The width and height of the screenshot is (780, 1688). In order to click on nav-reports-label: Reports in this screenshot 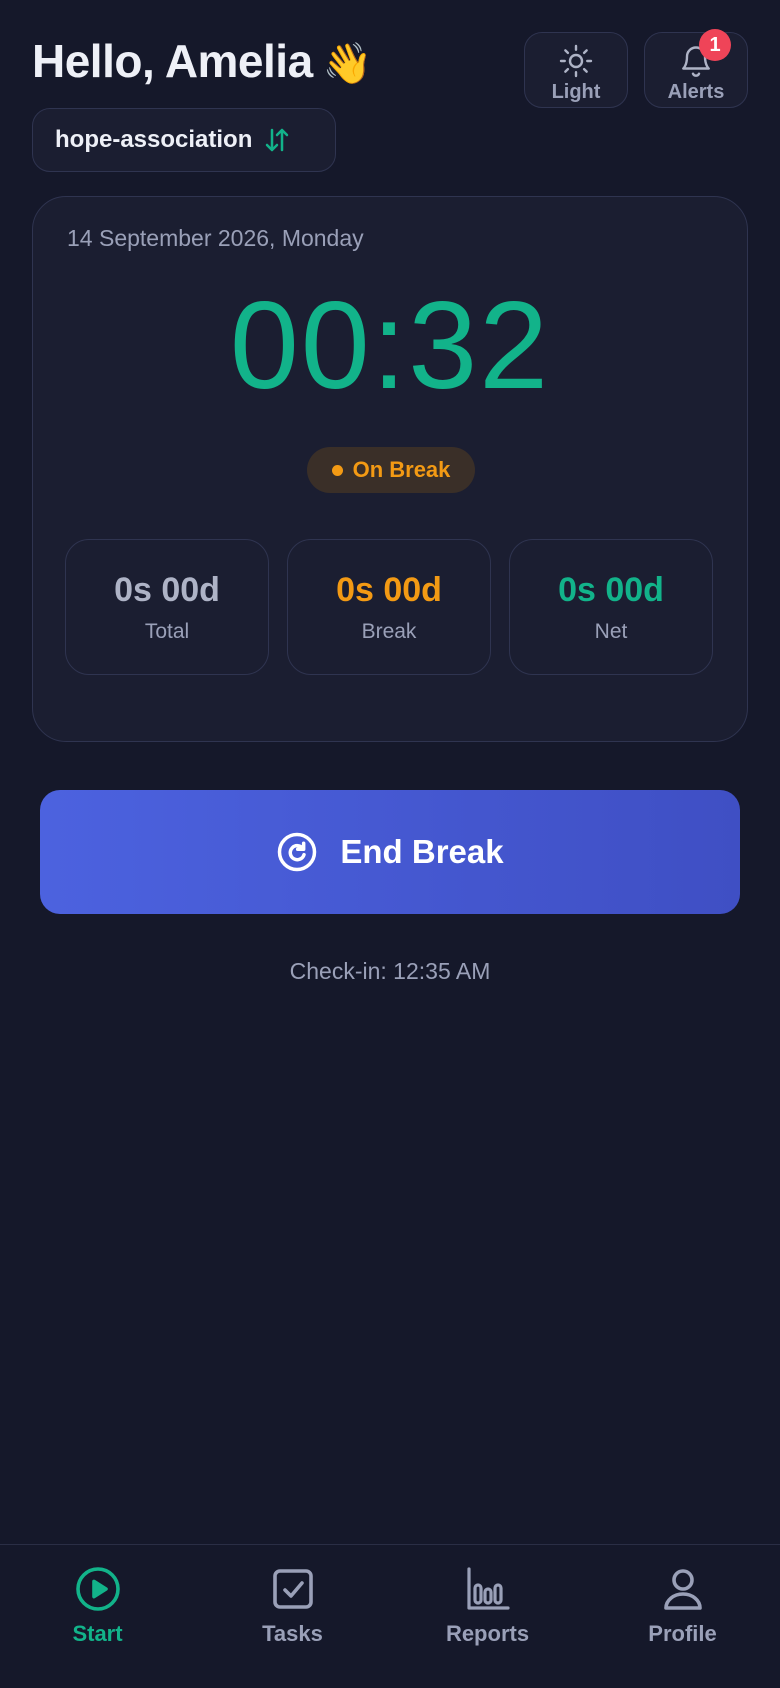, I will do `click(487, 1633)`.